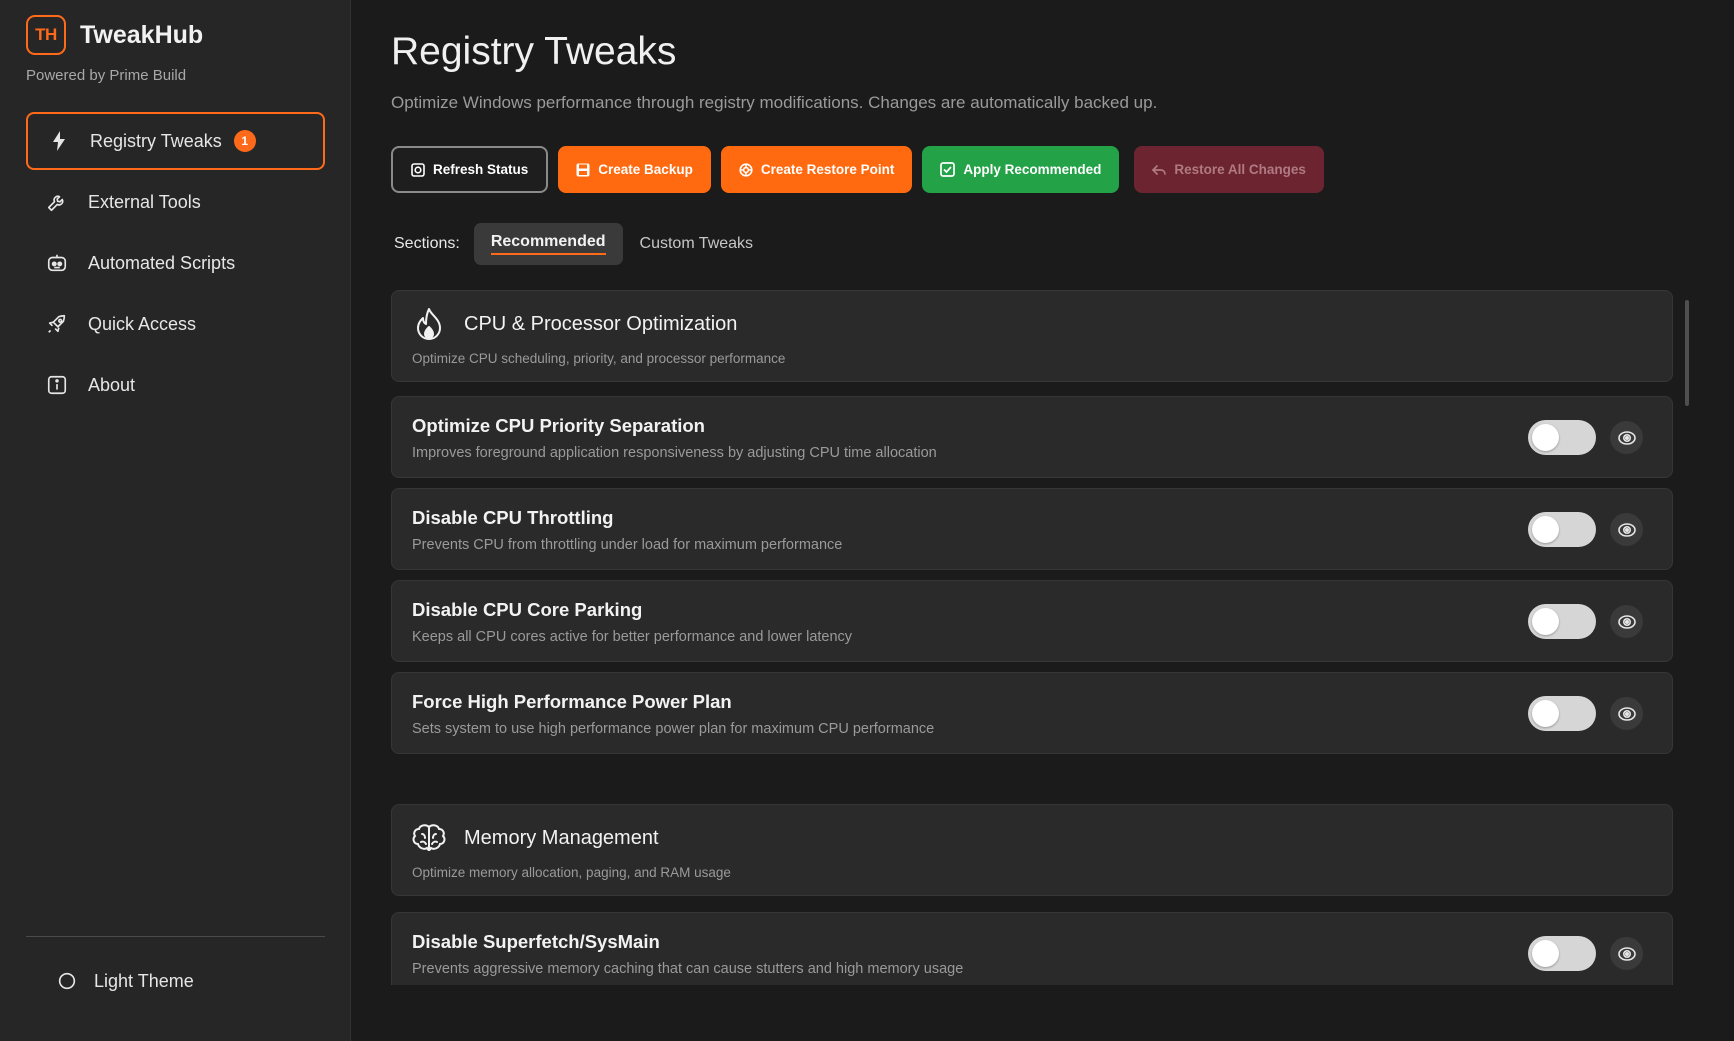  I want to click on sidebar-item-registry-tweaks: Registry Tweaks 1, so click(175, 141).